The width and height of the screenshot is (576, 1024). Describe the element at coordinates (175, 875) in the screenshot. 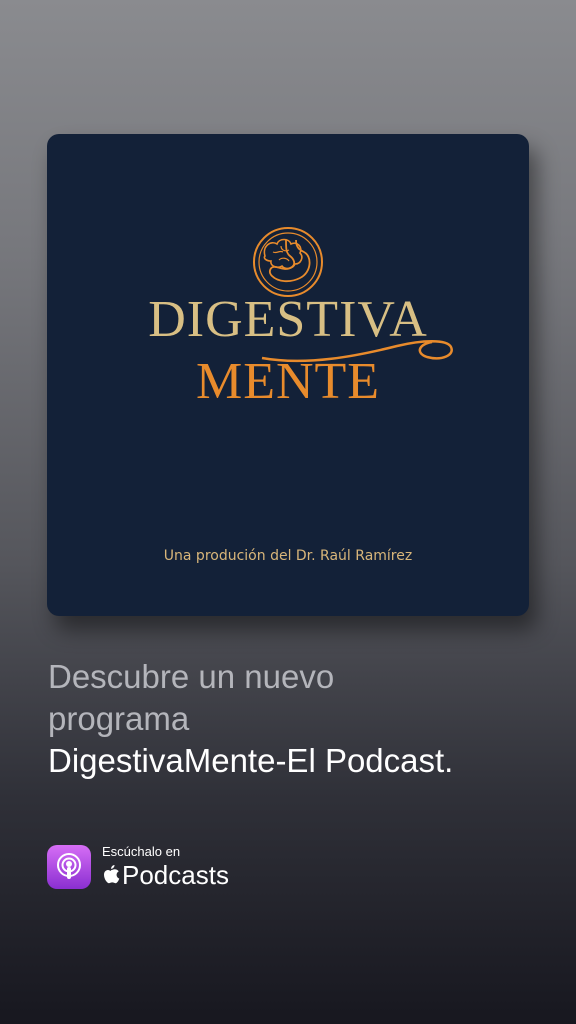

I see `badge-podcasts-label: Podcasts` at that location.